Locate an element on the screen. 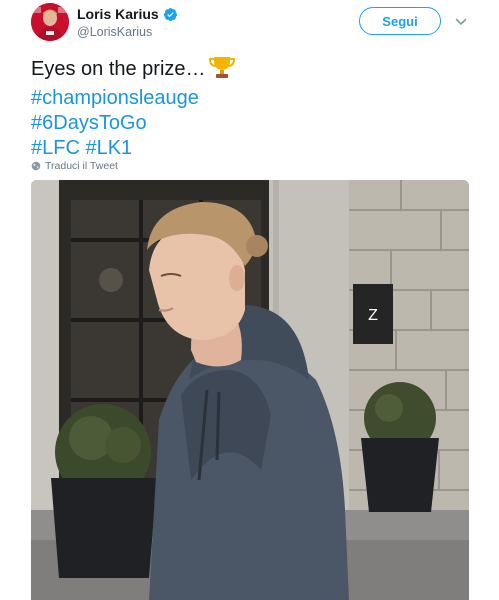 The height and width of the screenshot is (600, 499). translate-tweet-link: Traduci il Tweet is located at coordinates (74, 166).